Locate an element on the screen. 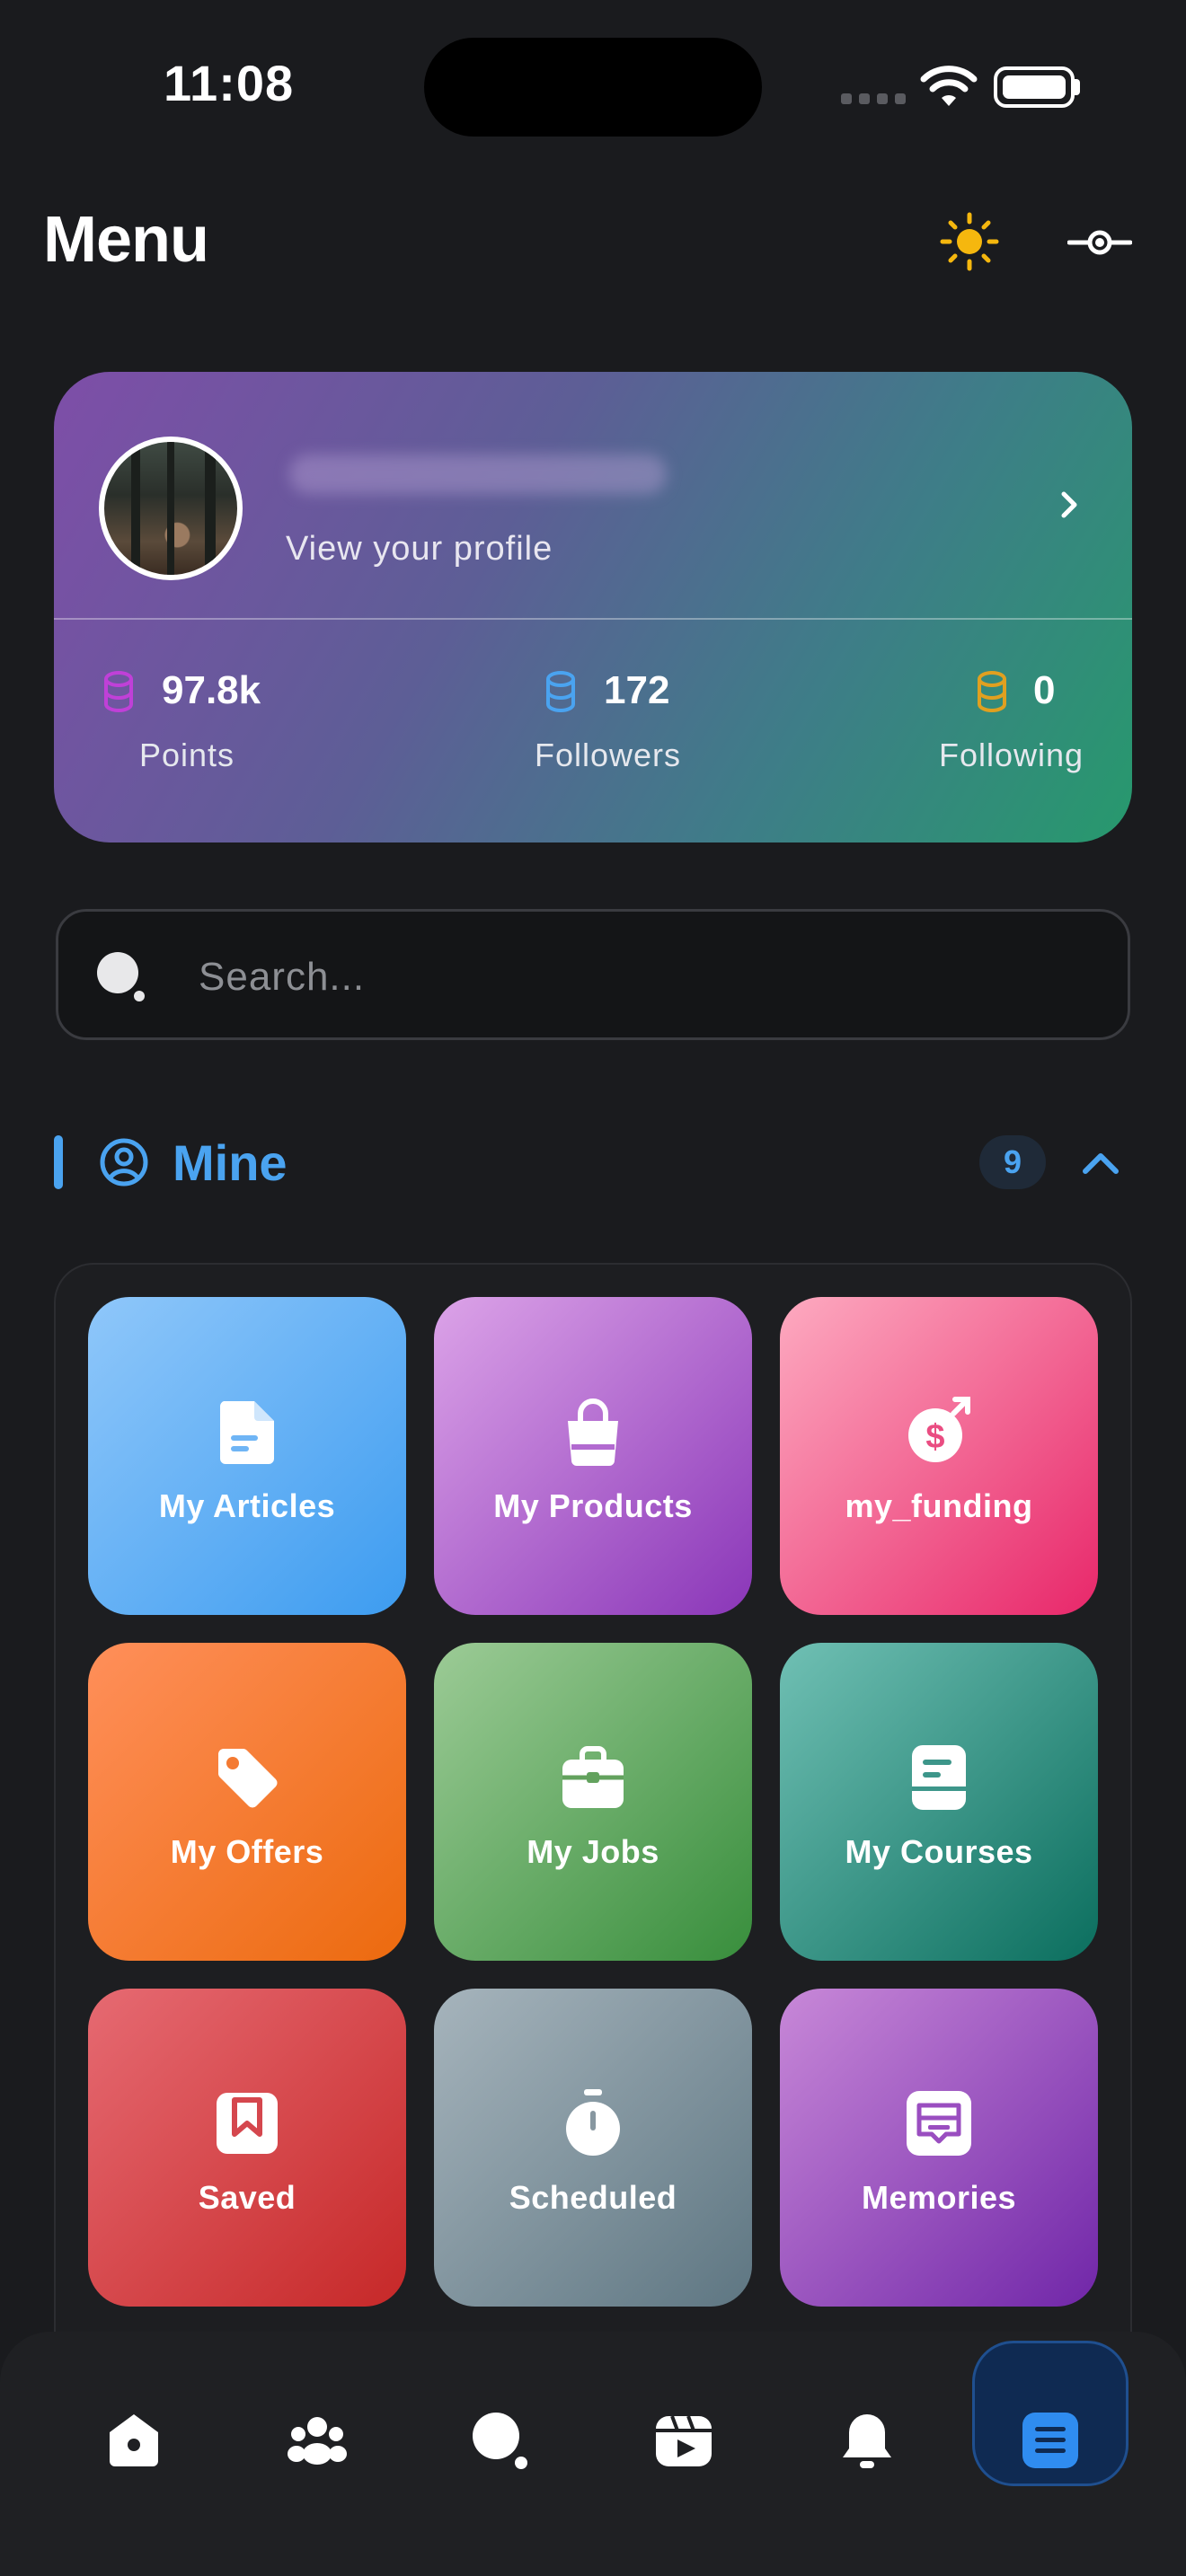 The image size is (1186, 2576). tile-label: My Products is located at coordinates (593, 1505).